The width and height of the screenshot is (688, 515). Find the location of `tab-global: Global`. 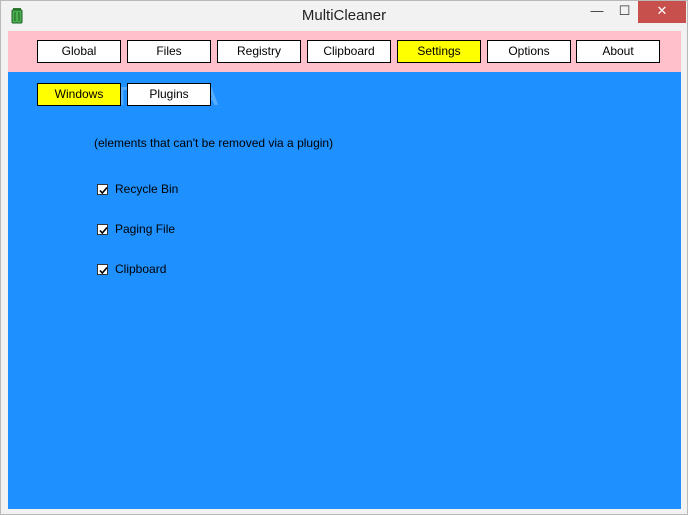

tab-global: Global is located at coordinates (79, 51).